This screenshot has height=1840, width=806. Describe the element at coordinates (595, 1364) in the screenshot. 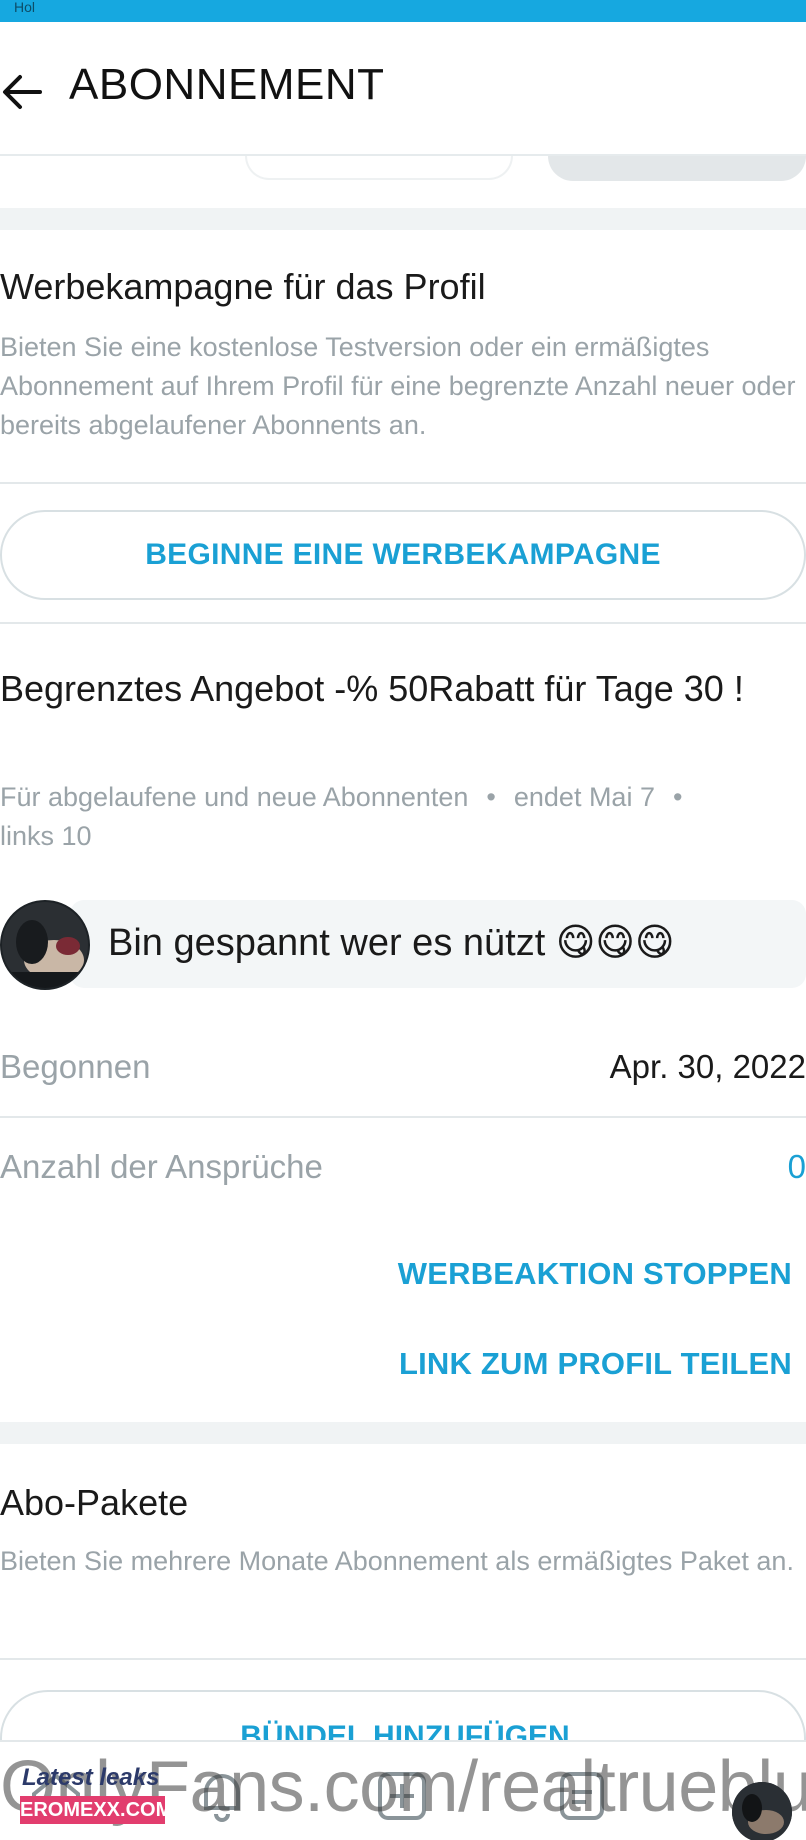

I see `share-profile-link: LINK ZUM PROFIL TEILEN` at that location.